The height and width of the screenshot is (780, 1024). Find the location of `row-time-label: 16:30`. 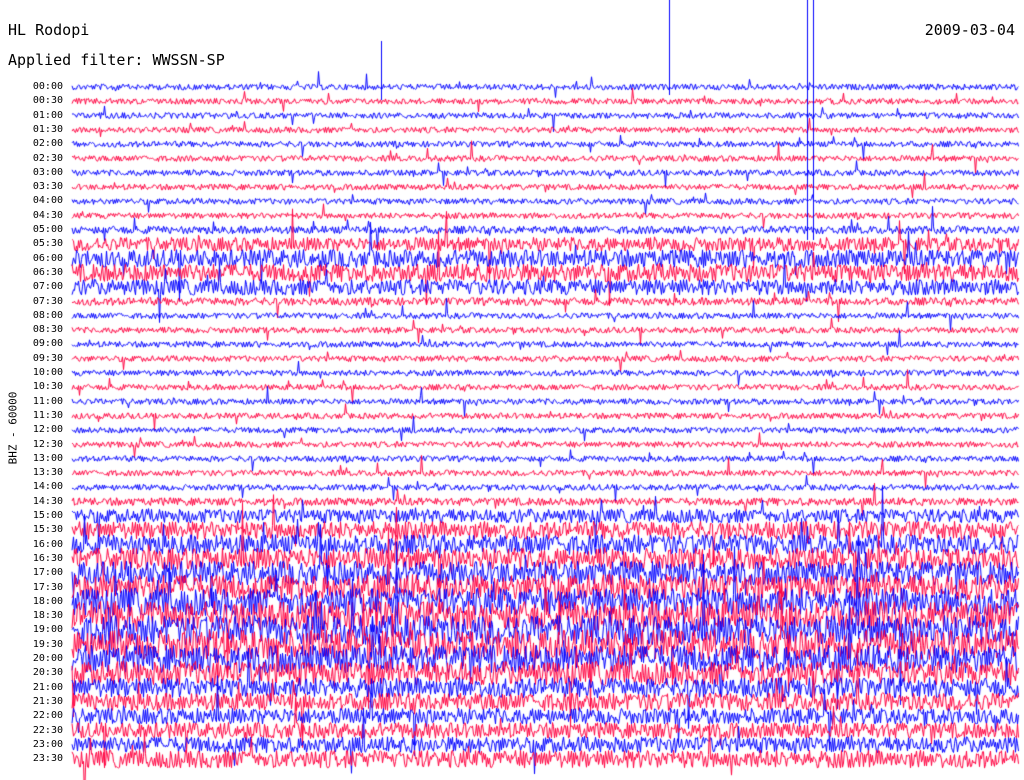

row-time-label: 16:30 is located at coordinates (47, 558).